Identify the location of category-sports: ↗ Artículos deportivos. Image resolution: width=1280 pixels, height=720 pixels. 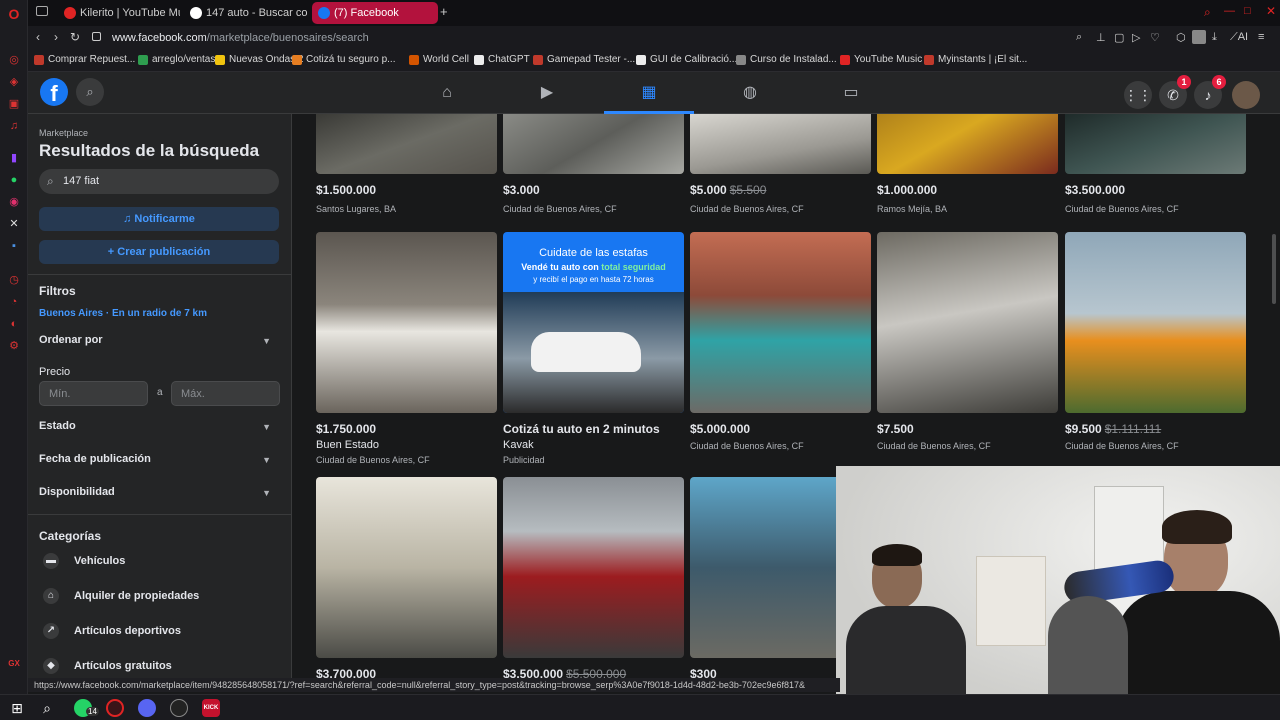
(110, 631).